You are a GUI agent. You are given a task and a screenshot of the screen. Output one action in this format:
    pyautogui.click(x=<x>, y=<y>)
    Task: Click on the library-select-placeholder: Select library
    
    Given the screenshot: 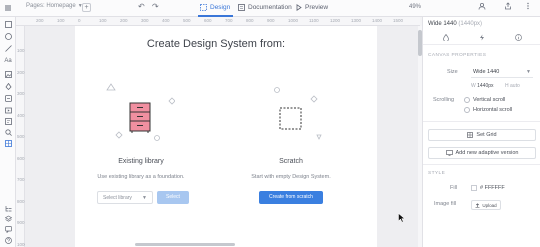 What is the action you would take?
    pyautogui.click(x=117, y=197)
    